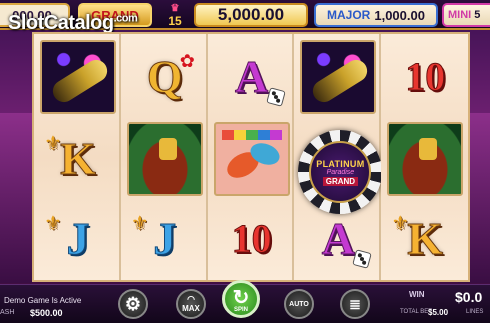 The image size is (490, 323). I want to click on bunting-flags-icon, so click(251, 135).